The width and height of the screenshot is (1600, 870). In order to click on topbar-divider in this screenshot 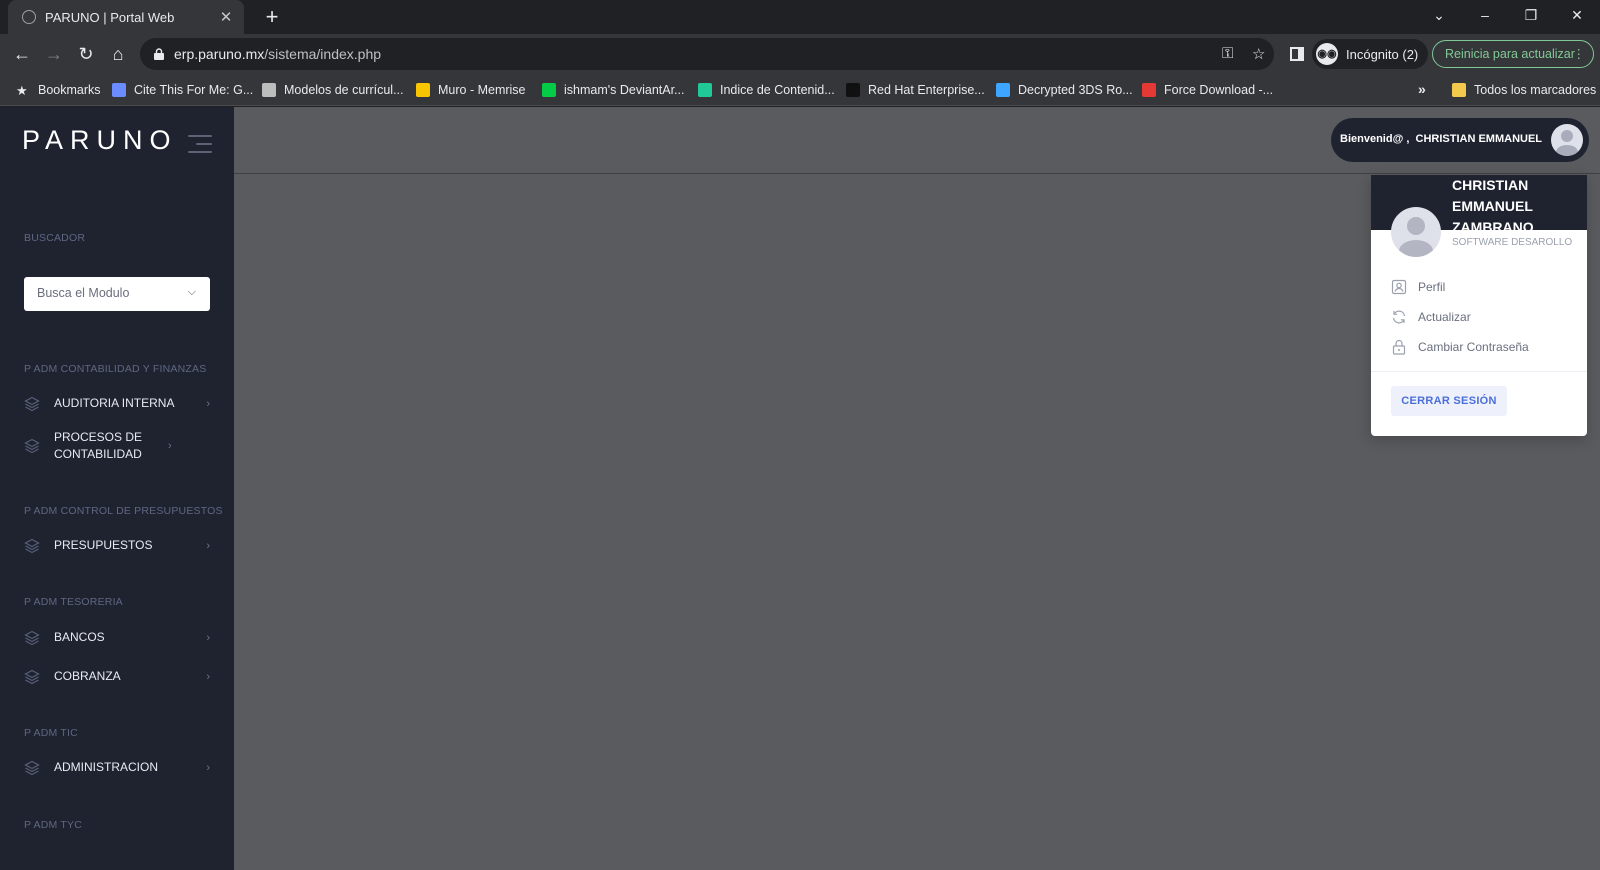, I will do `click(917, 173)`.